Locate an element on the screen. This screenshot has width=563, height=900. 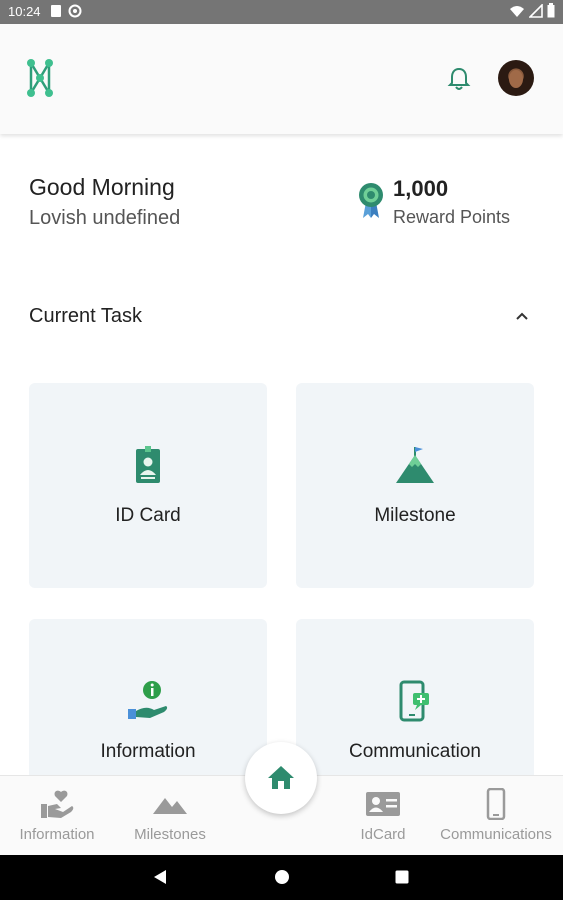
contact-card-icon is located at coordinates (383, 804).